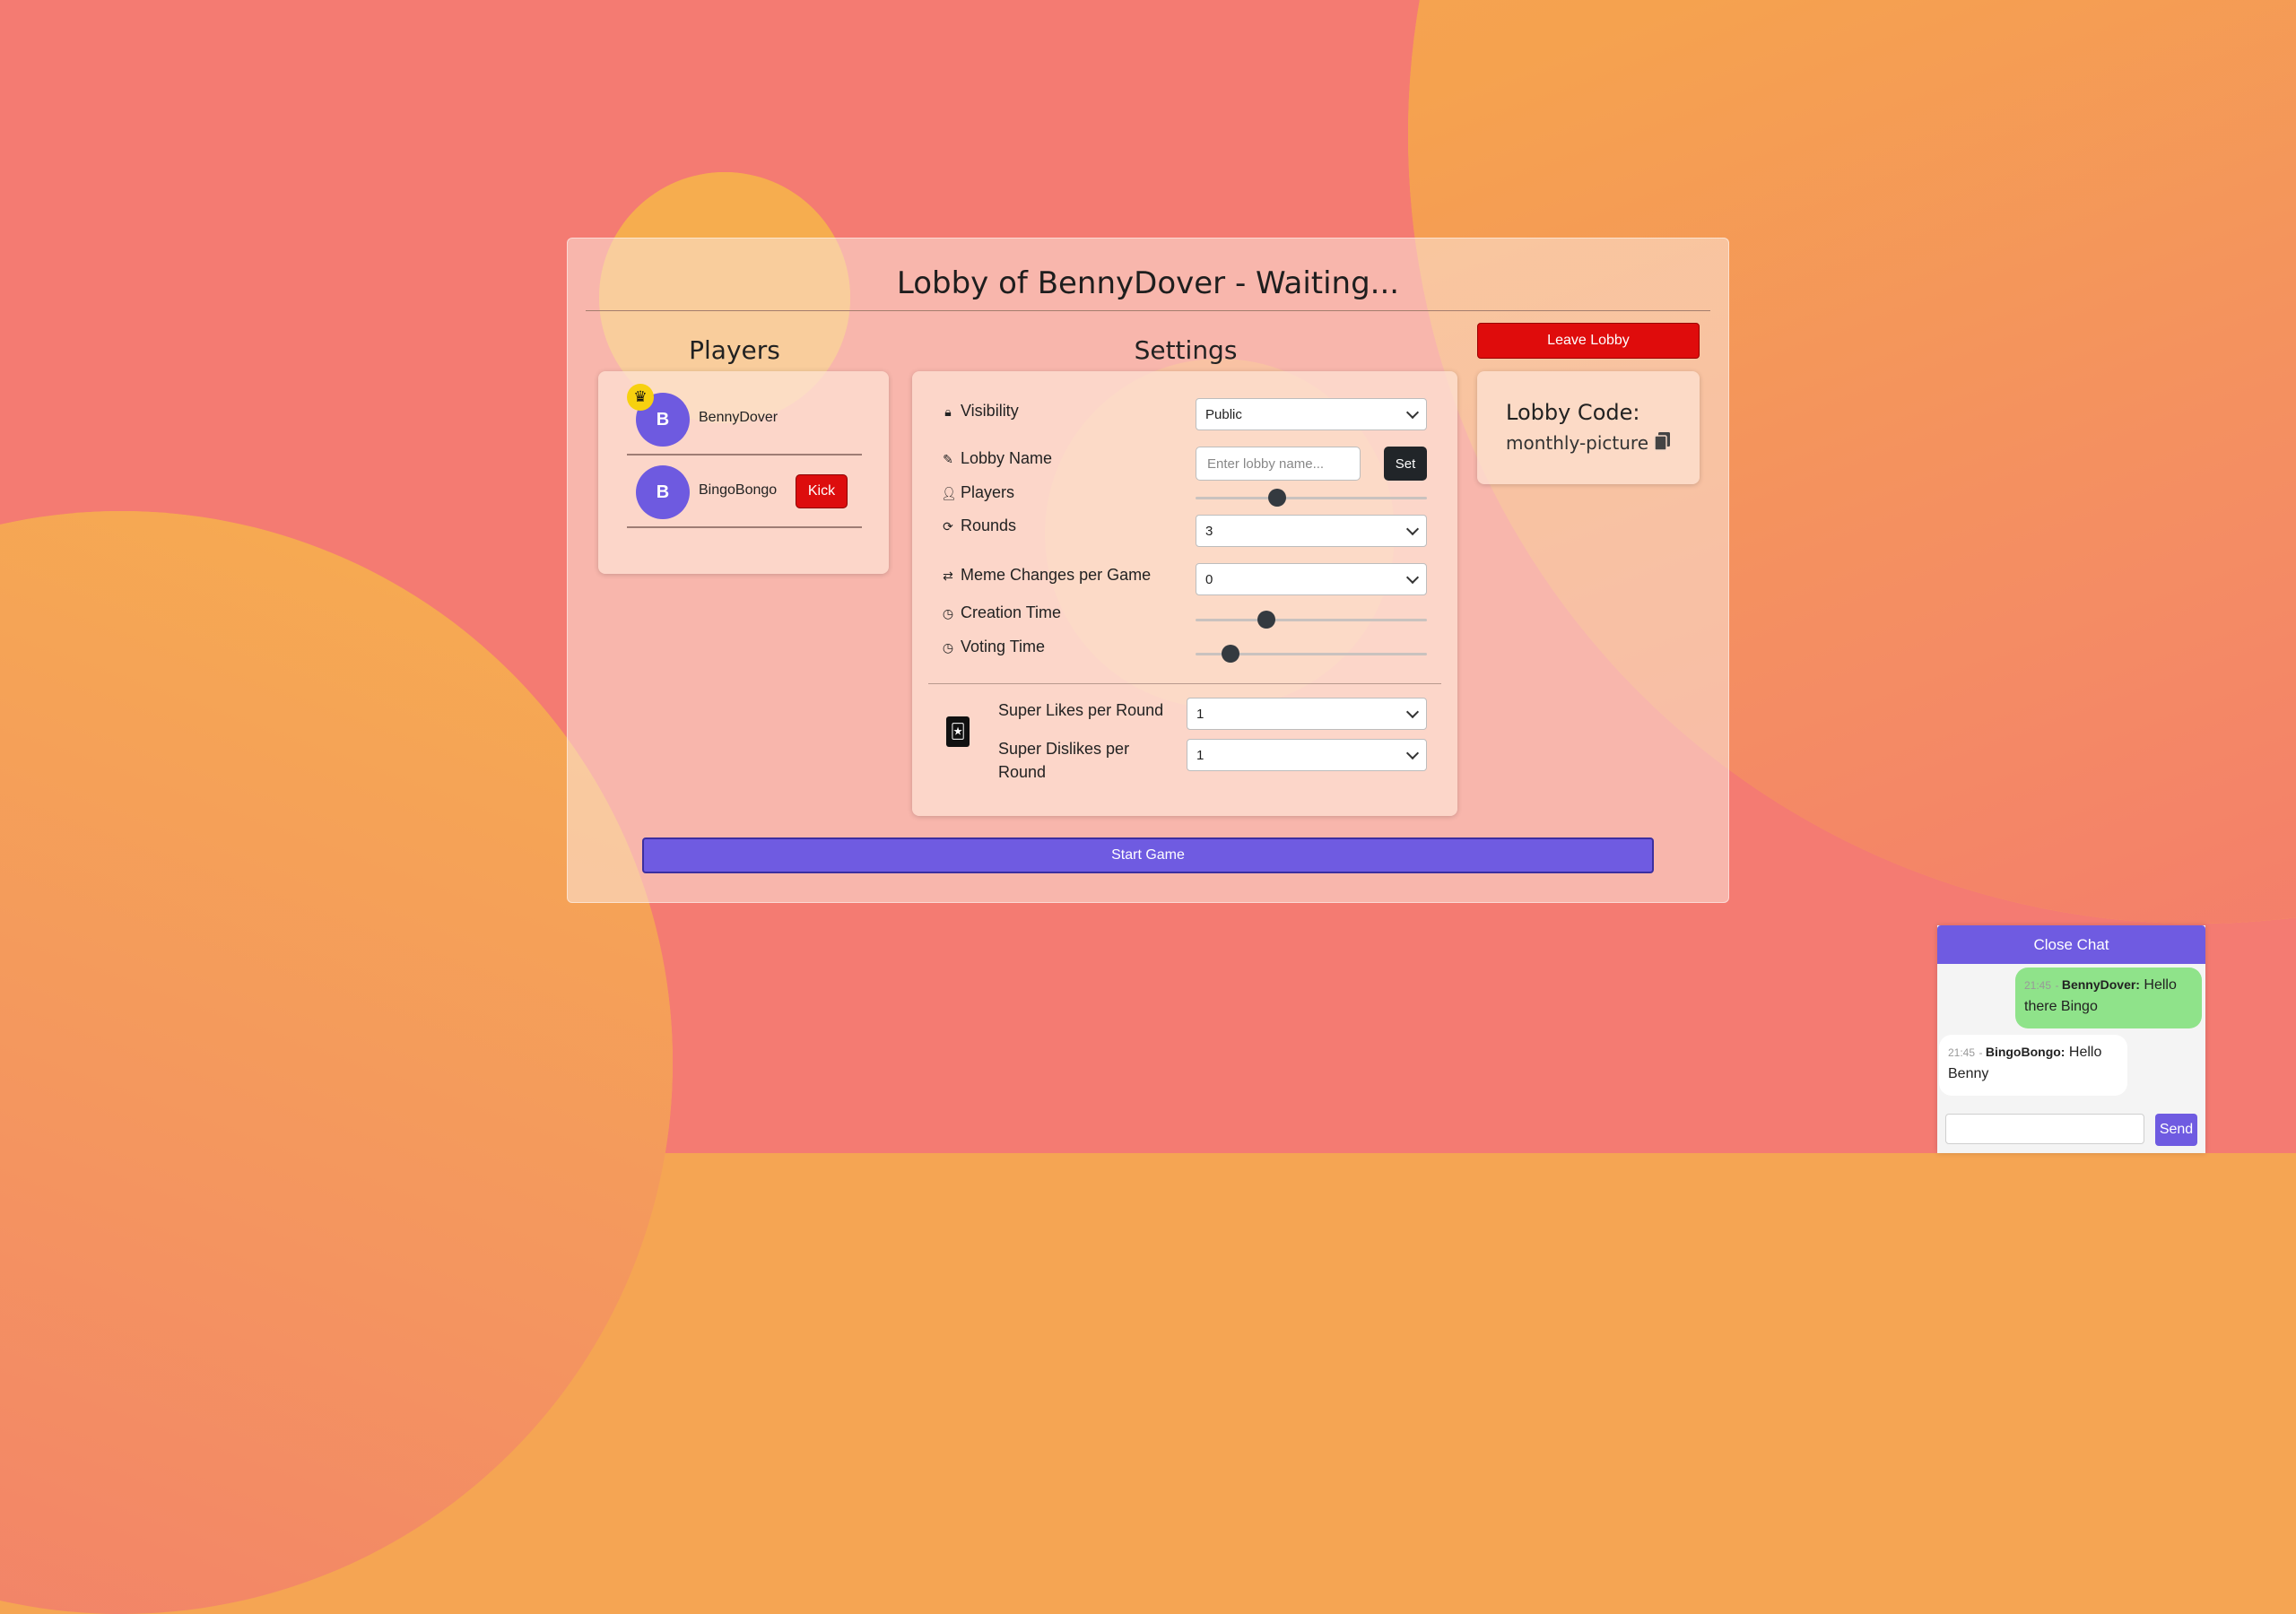  I want to click on players-panel: B ♛ BennyDover B BingoBongo Kick, so click(743, 472).